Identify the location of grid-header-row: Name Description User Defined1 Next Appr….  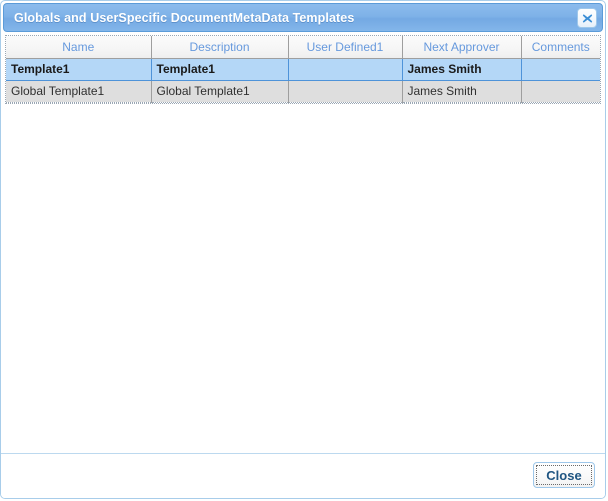
(303, 47).